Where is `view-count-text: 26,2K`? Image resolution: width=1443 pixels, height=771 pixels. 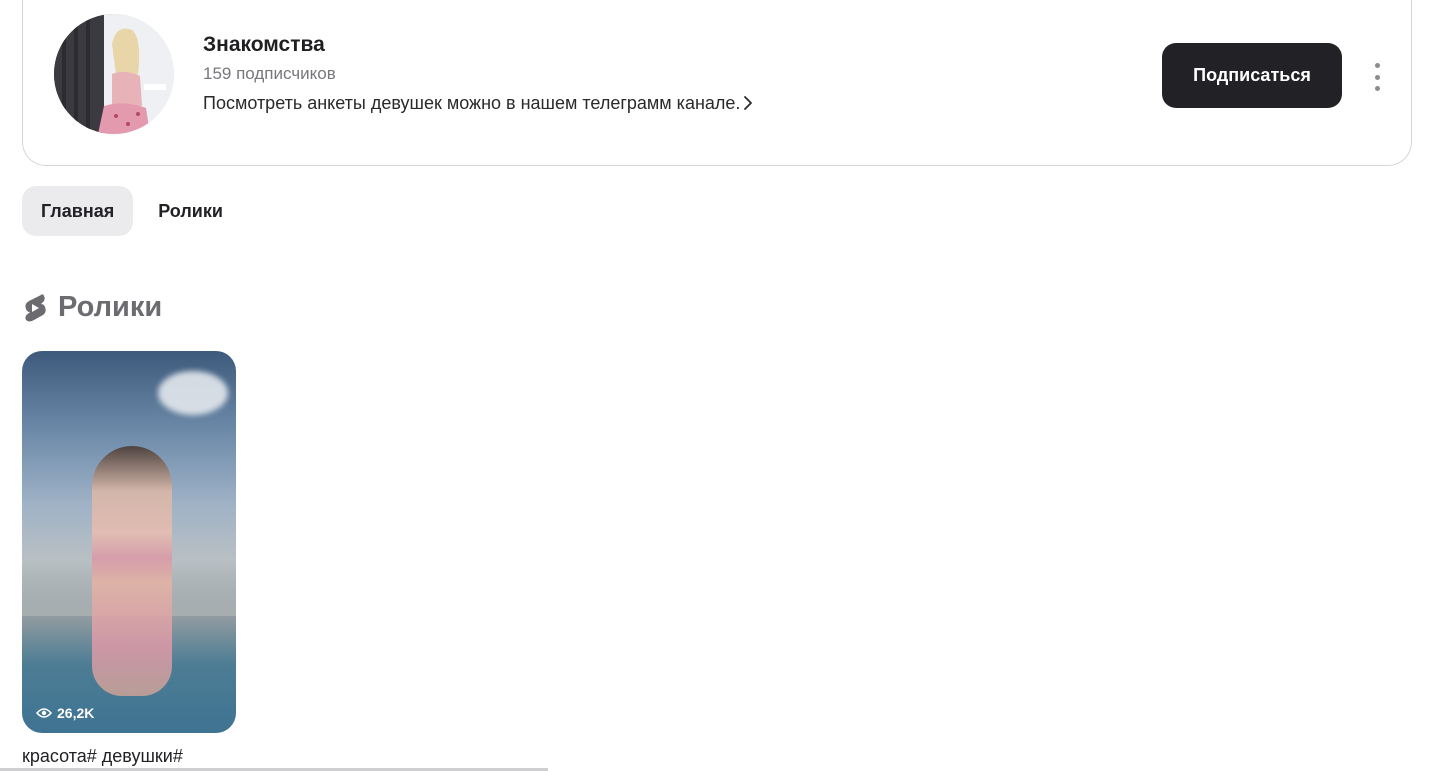 view-count-text: 26,2K is located at coordinates (76, 713).